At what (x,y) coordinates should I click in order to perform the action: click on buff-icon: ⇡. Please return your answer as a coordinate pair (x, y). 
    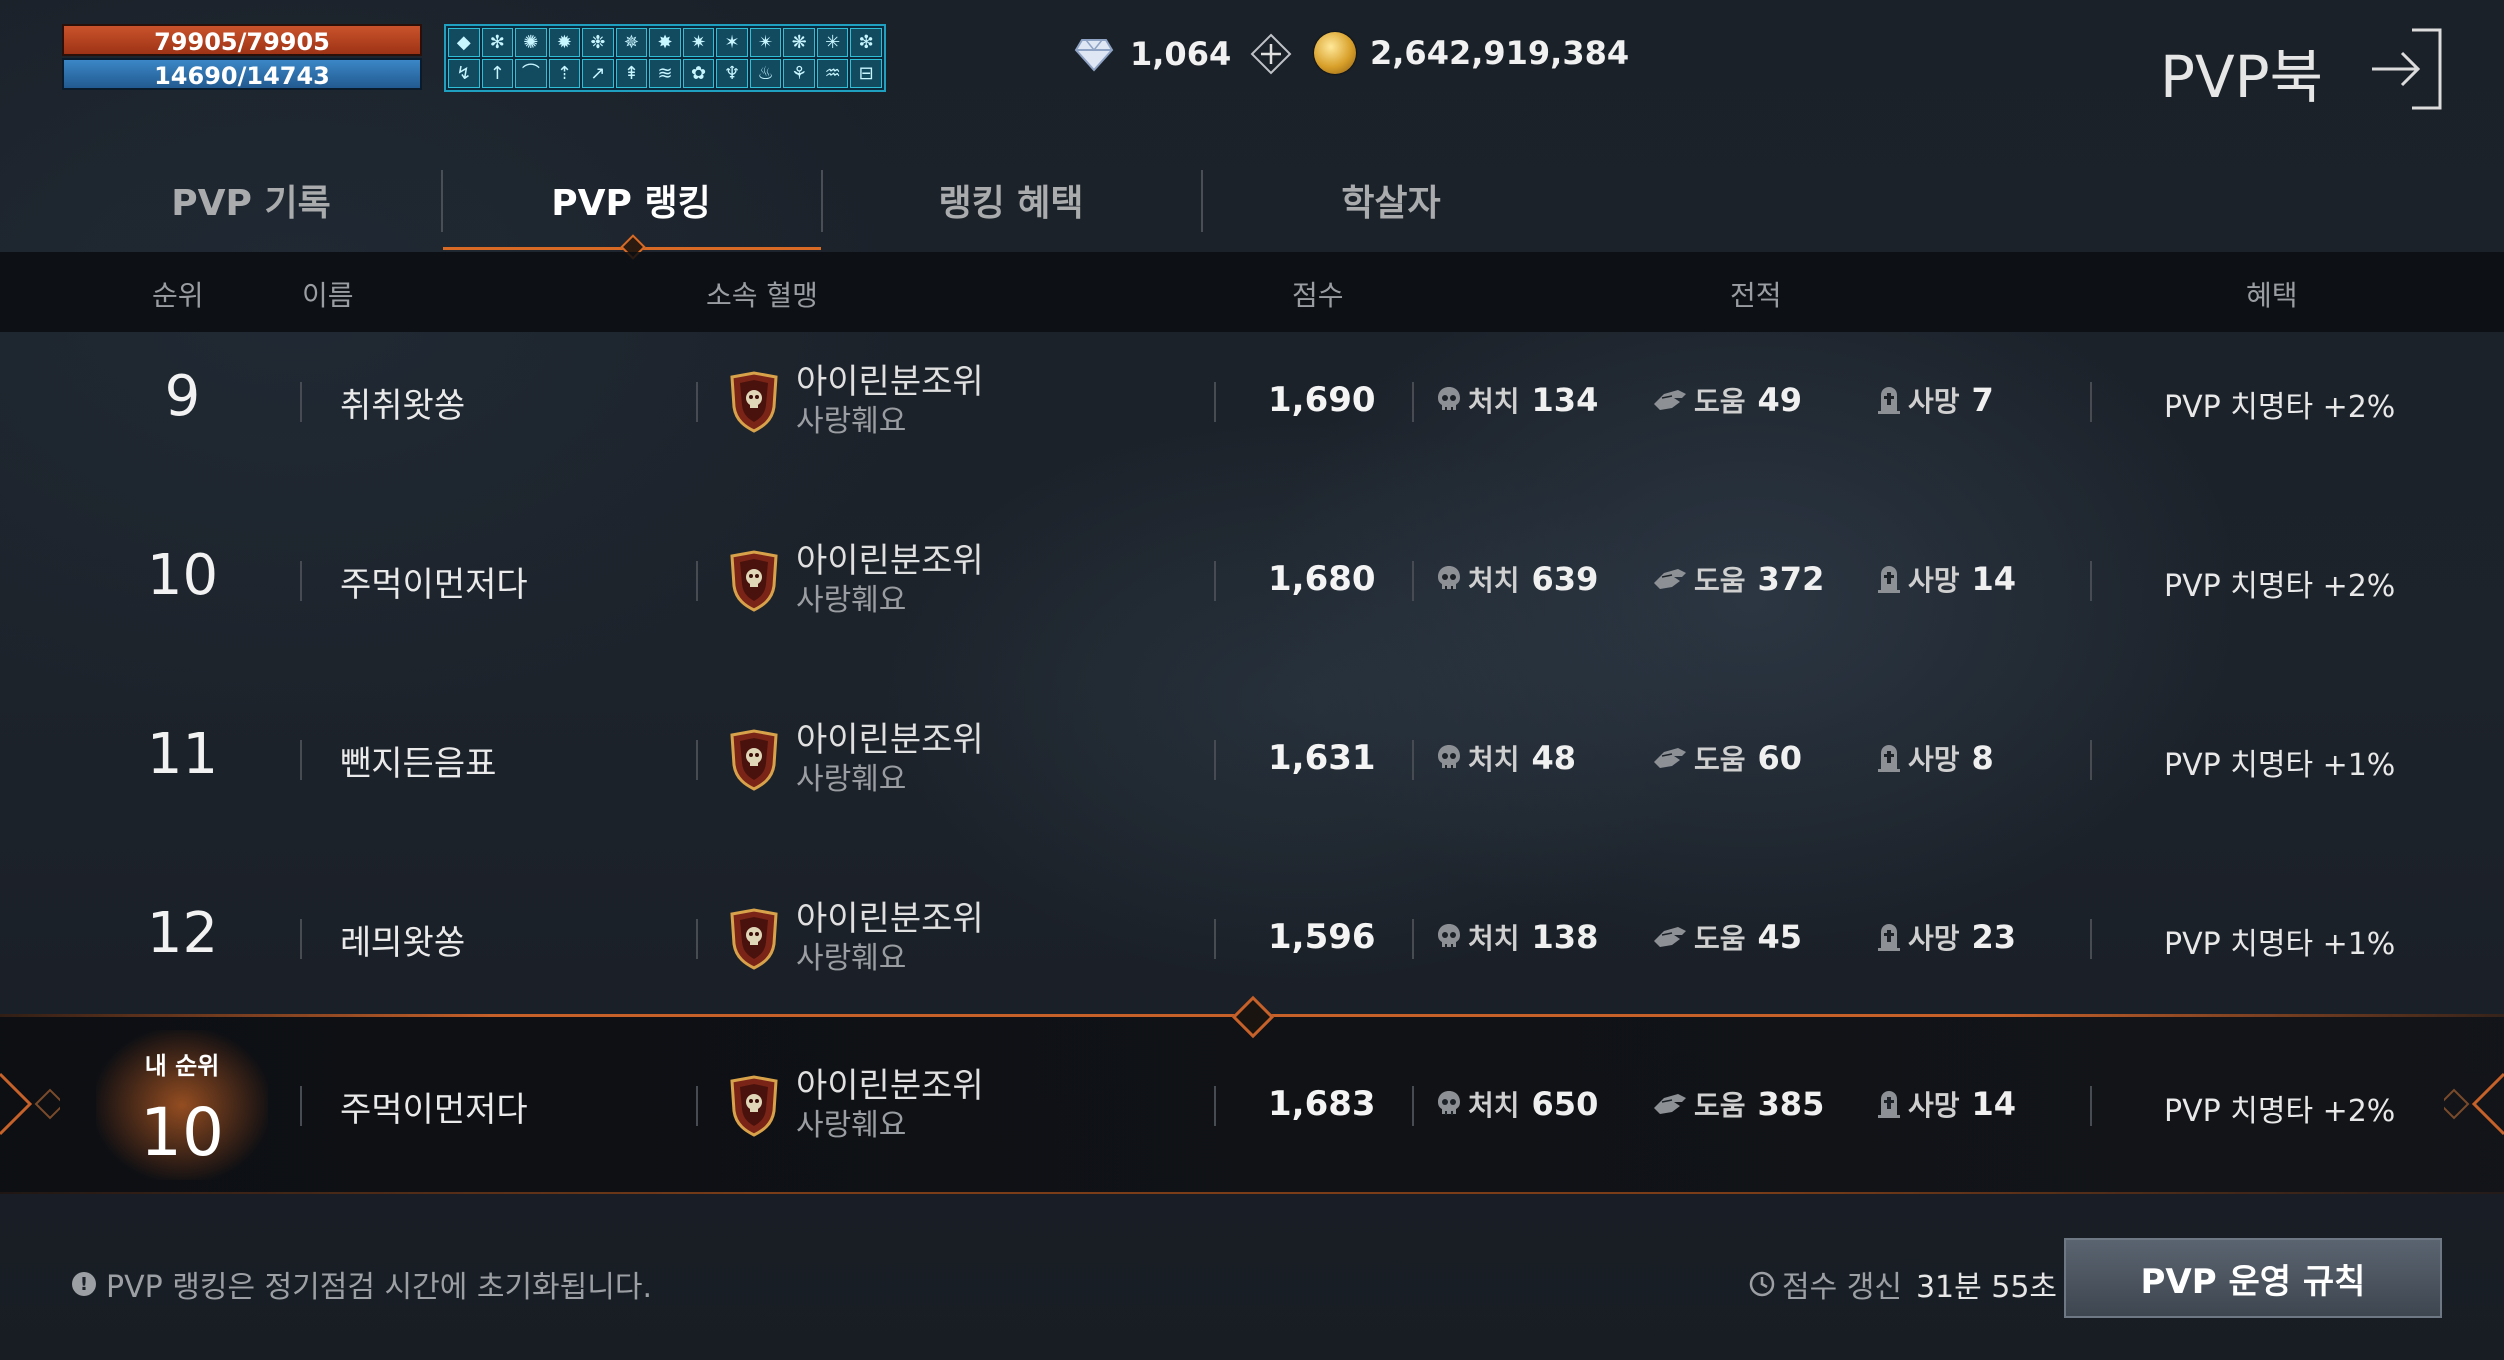
    Looking at the image, I should click on (564, 73).